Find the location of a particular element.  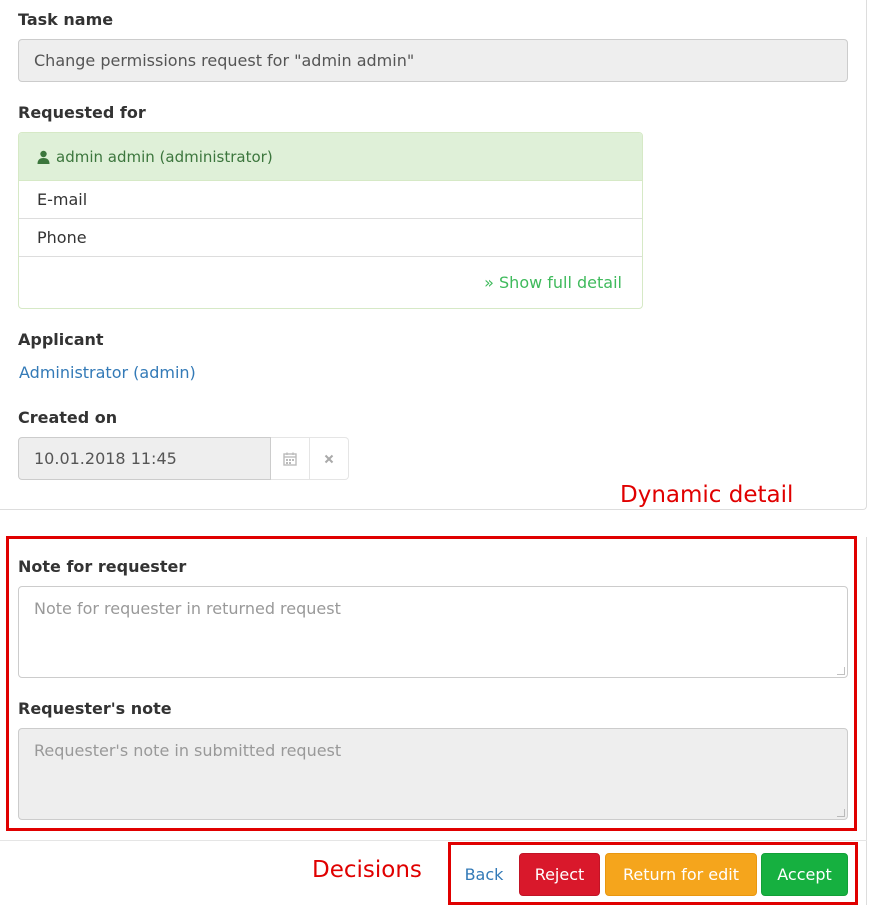

note-for-requester-label: Note for requester is located at coordinates (102, 566).